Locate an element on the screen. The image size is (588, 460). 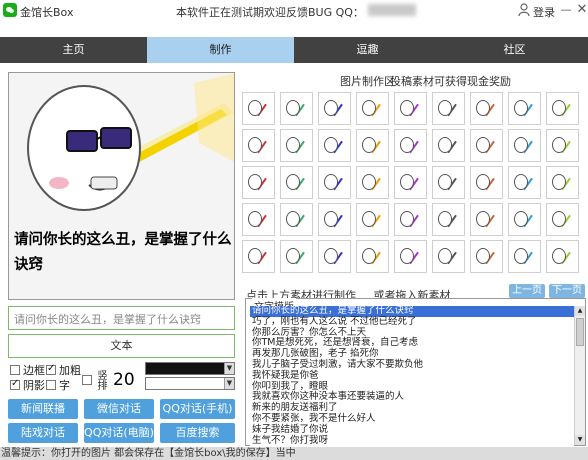
qq-chat-pc-button: QQ对话(电脑) is located at coordinates (119, 433).